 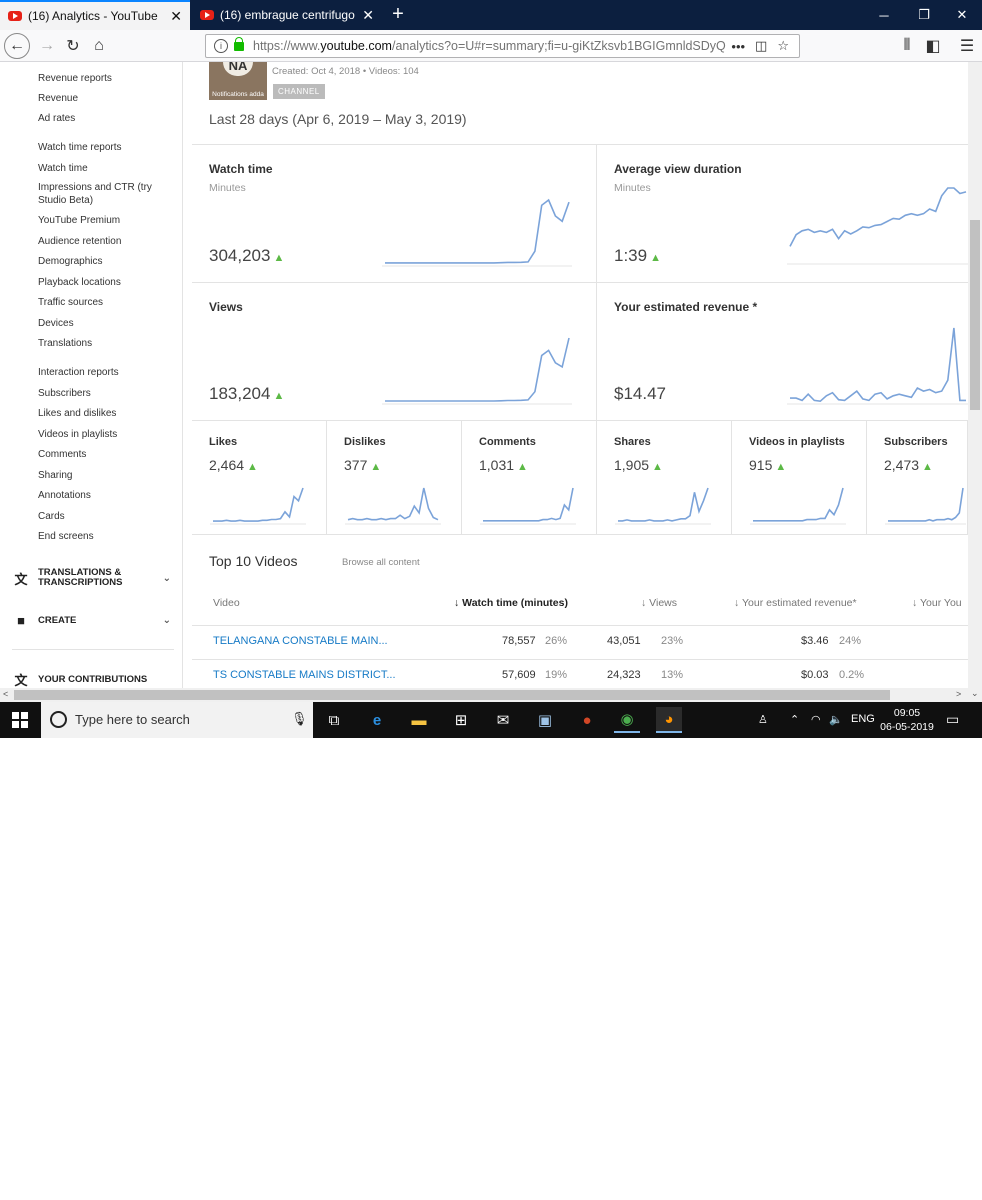 What do you see at coordinates (907, 720) in the screenshot?
I see `taskbar-clock: 09:05 06-05-2019` at bounding box center [907, 720].